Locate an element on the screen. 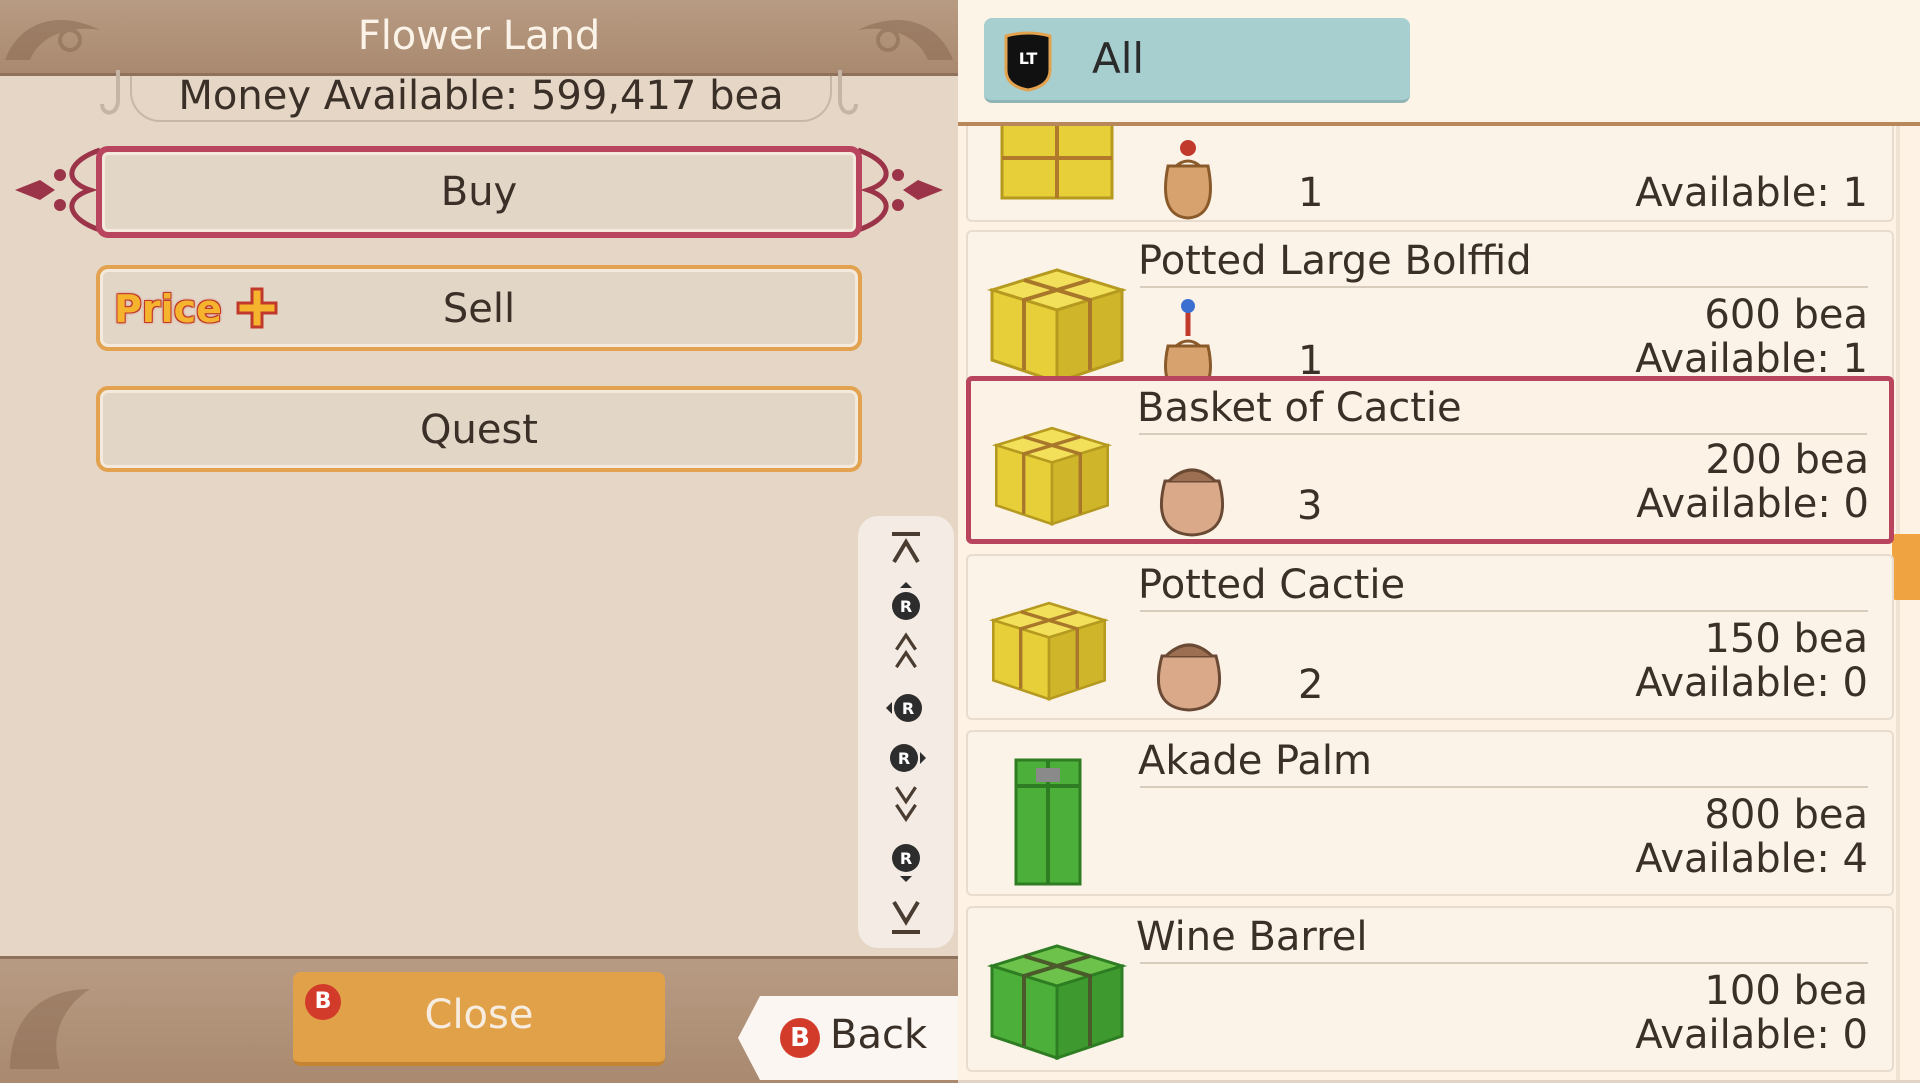  quest-button: Quest is located at coordinates (479, 429).